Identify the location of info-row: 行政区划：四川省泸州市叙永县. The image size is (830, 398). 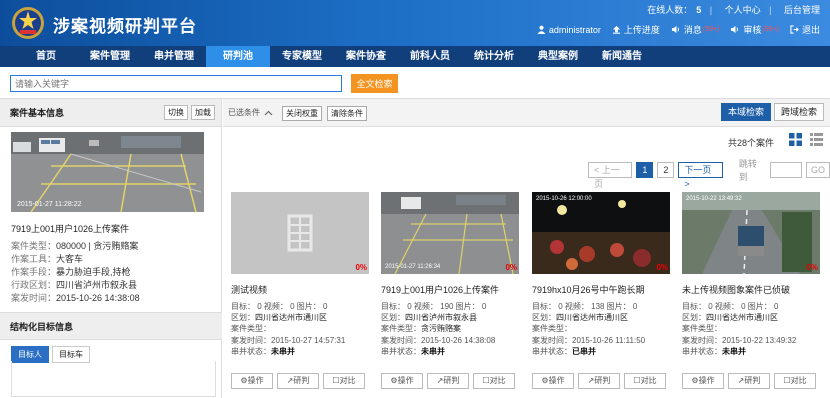
(75, 285).